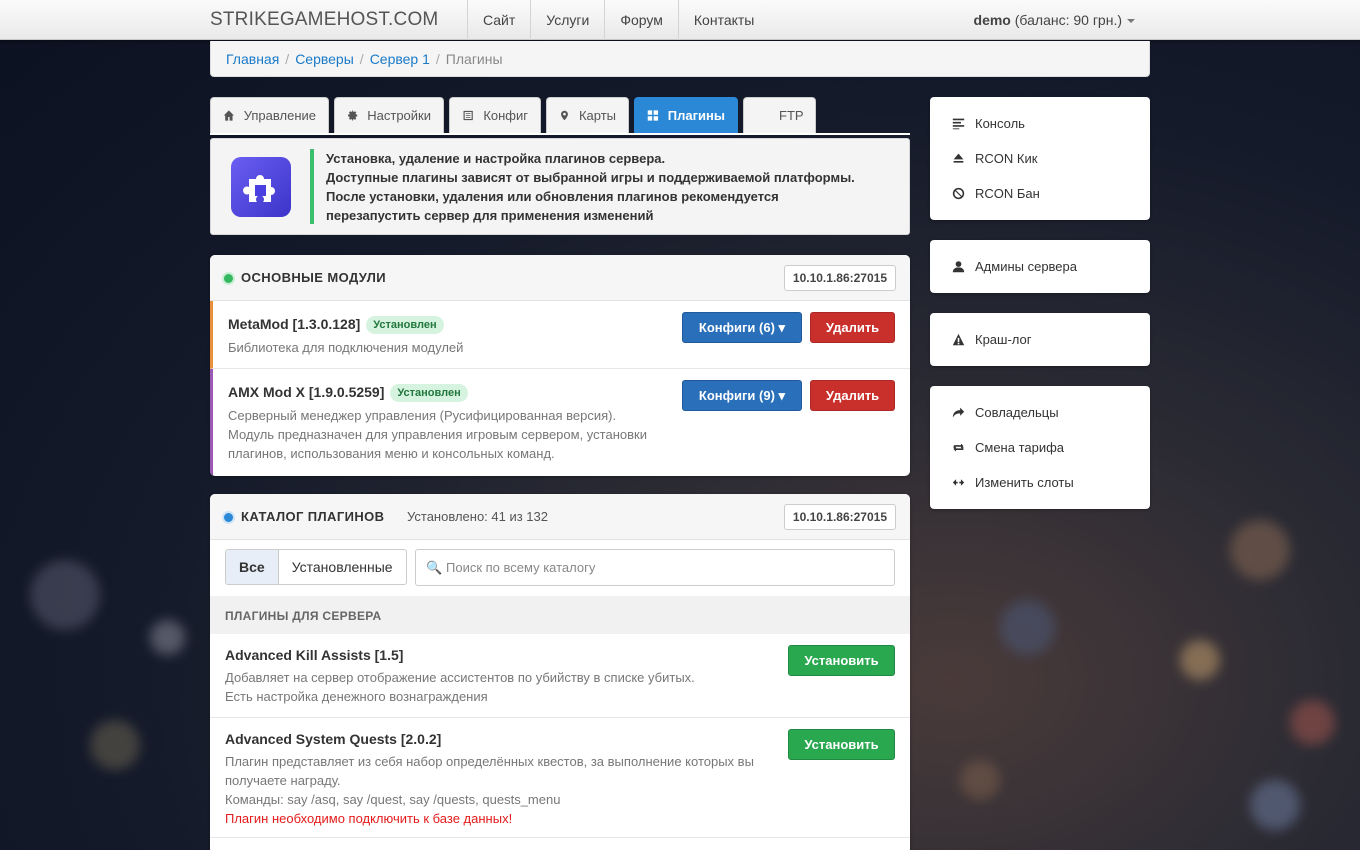 This screenshot has width=1360, height=850. Describe the element at coordinates (294, 324) in the screenshot. I see `module-name: MetaMod [1.3.0.128]` at that location.